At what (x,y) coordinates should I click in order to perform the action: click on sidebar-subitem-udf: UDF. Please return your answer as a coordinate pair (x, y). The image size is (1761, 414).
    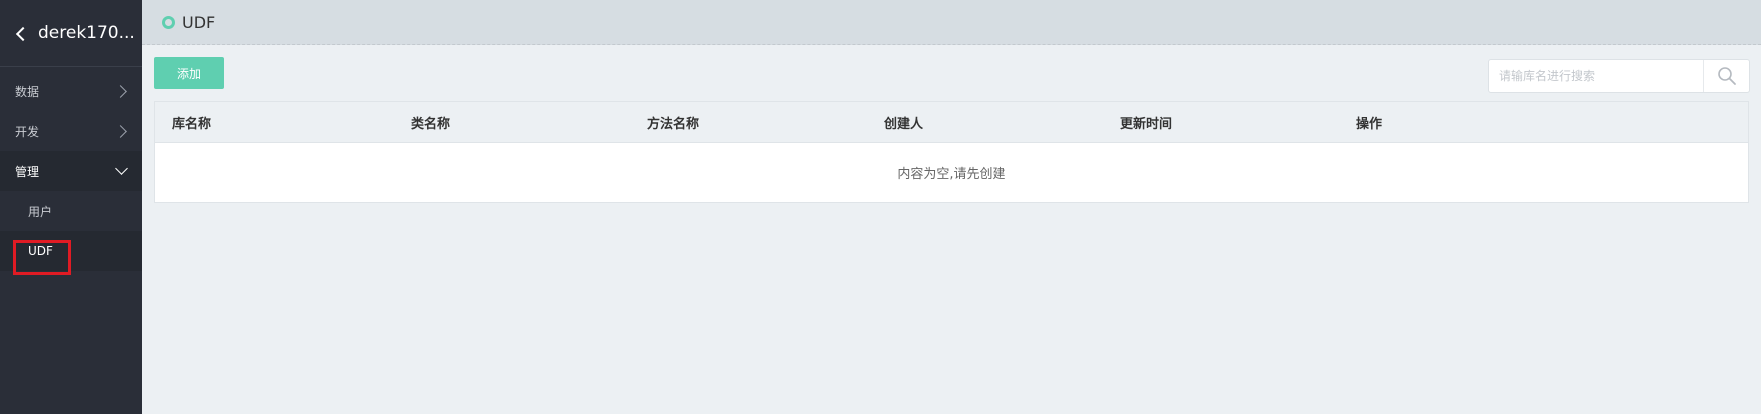
    Looking at the image, I should click on (71, 253).